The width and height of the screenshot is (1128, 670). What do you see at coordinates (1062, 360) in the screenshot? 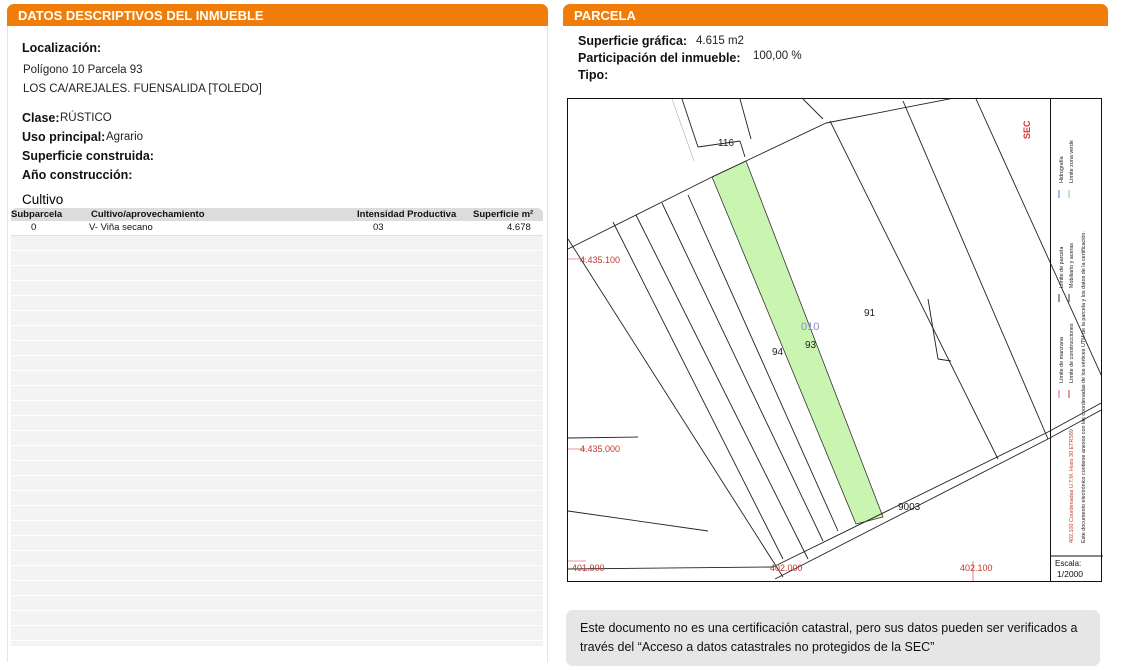
I see `legend-limite-manzana: Límite de manzana` at bounding box center [1062, 360].